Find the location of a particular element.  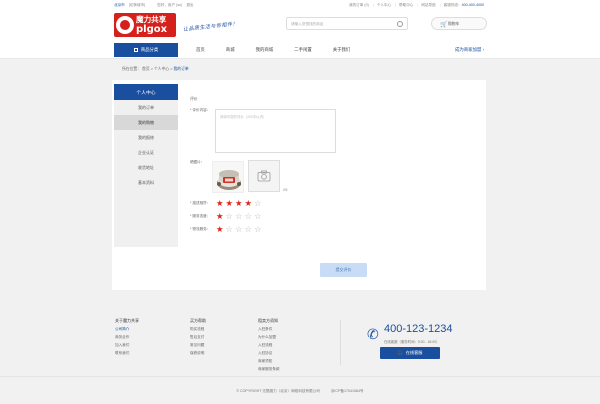

footer-link: 保修说明 is located at coordinates (198, 353).